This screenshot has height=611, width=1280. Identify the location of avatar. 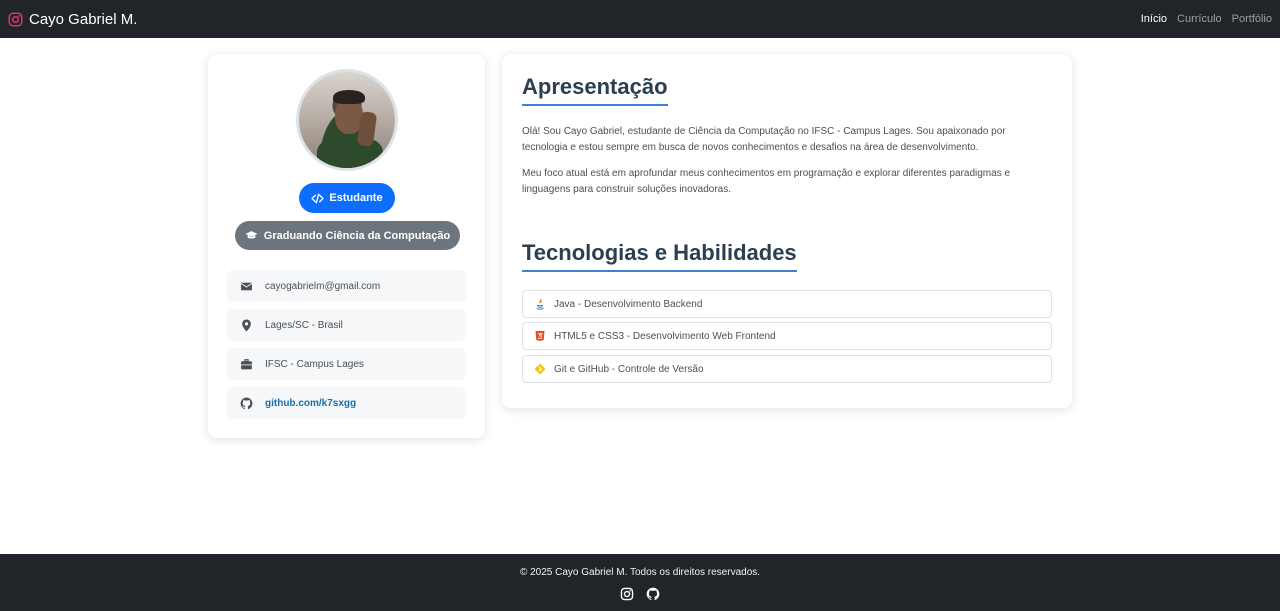
(347, 120).